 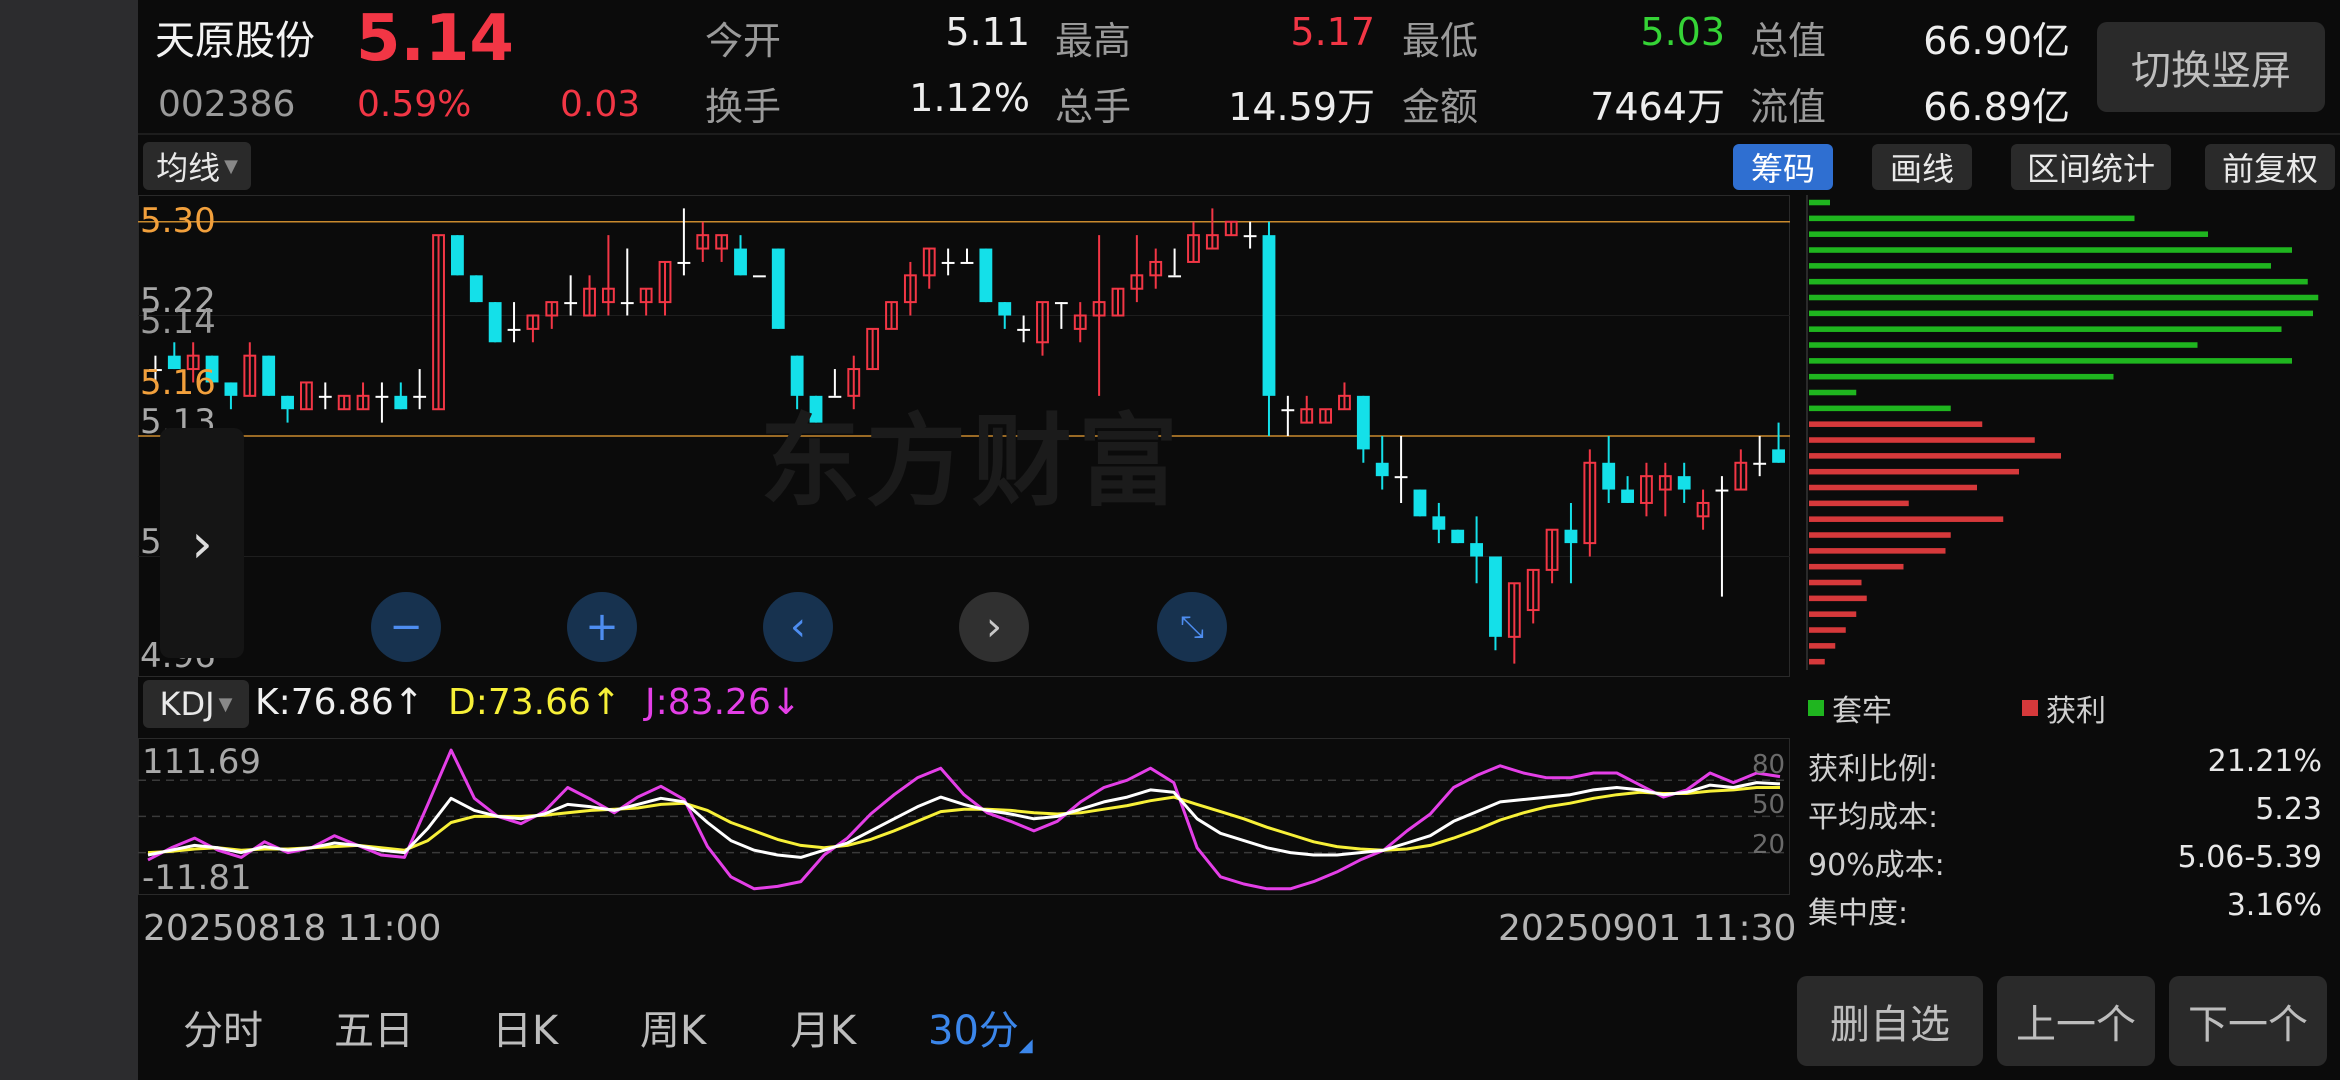 What do you see at coordinates (2030, 708) in the screenshot?
I see `legend-red-swatch` at bounding box center [2030, 708].